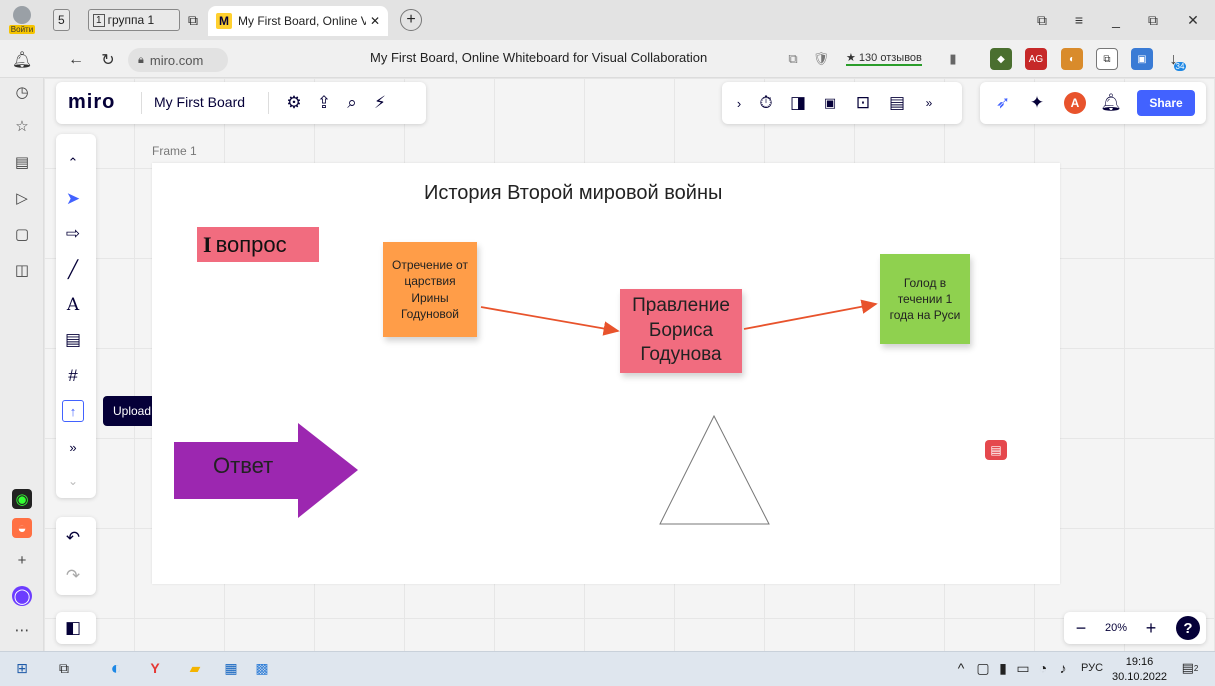 This screenshot has width=1215, height=686. I want to click on microphone-icon: ▮, so click(1003, 668).